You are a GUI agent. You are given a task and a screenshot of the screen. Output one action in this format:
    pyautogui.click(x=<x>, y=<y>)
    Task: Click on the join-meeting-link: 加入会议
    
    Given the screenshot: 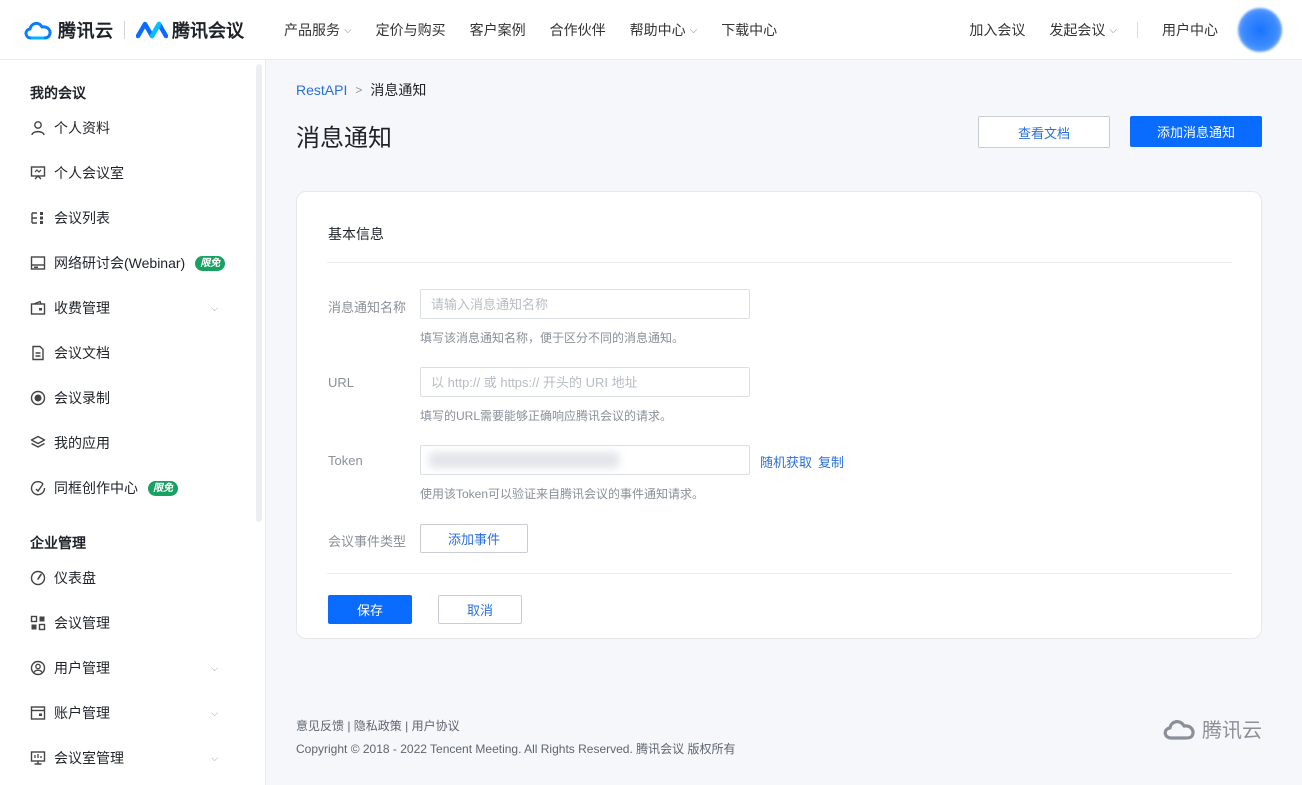 What is the action you would take?
    pyautogui.click(x=997, y=30)
    